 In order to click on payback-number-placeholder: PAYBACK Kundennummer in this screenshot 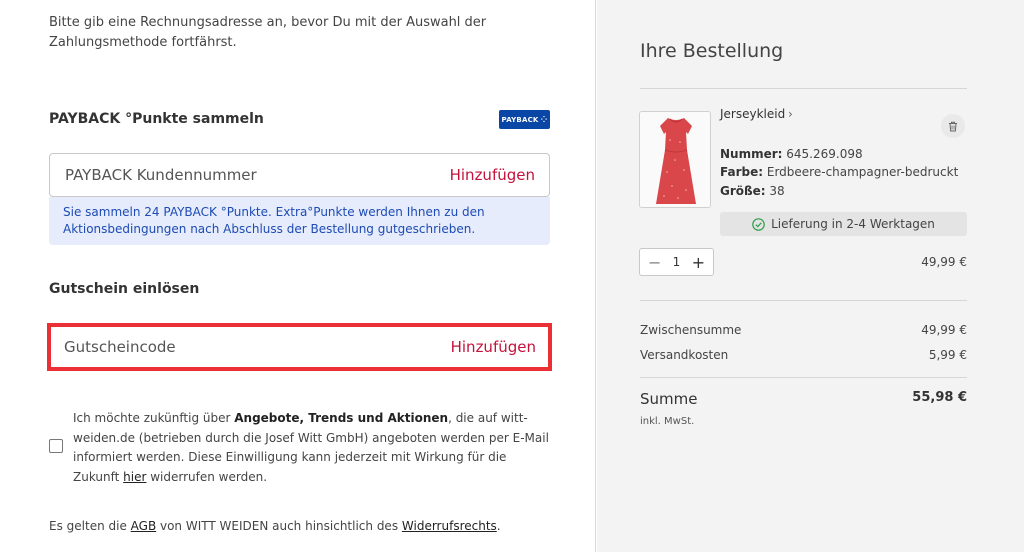, I will do `click(161, 175)`.